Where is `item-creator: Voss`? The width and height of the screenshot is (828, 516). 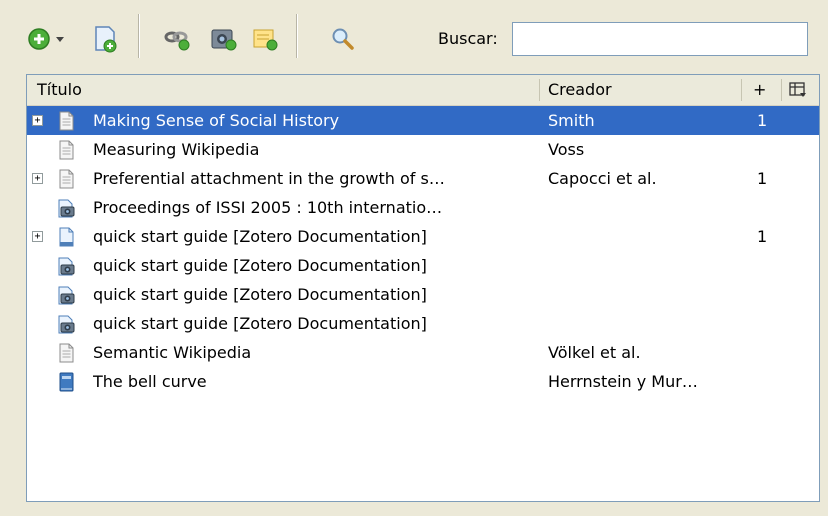 item-creator: Voss is located at coordinates (566, 149).